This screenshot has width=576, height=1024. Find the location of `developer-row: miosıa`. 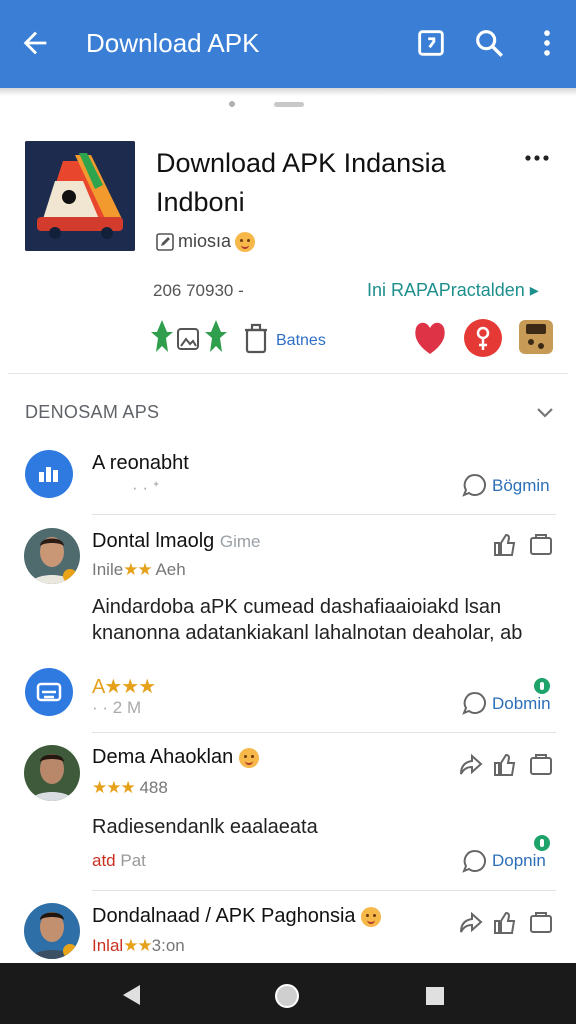

developer-row: miosıa is located at coordinates (206, 241).